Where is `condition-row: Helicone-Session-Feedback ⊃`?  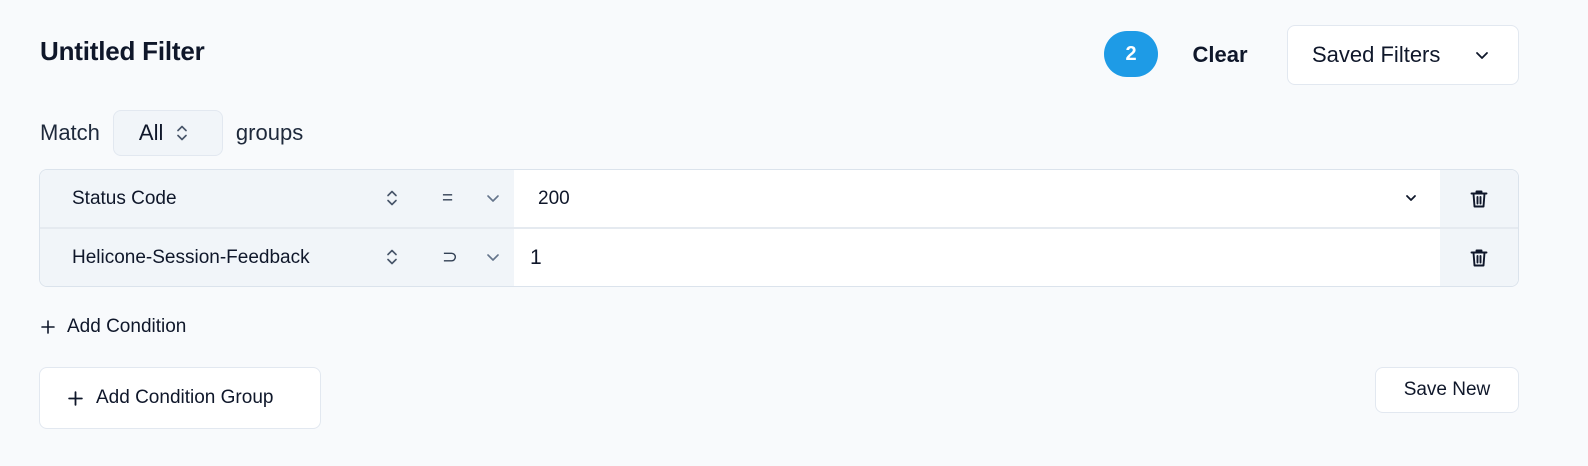 condition-row: Helicone-Session-Feedback ⊃ is located at coordinates (779, 257).